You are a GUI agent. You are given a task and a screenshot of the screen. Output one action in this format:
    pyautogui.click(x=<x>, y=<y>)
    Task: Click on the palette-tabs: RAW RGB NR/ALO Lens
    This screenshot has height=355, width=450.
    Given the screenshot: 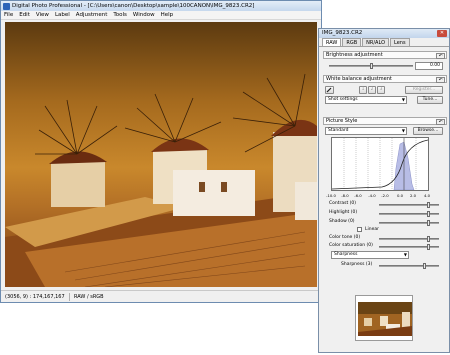 What is the action you would take?
    pyautogui.click(x=384, y=42)
    